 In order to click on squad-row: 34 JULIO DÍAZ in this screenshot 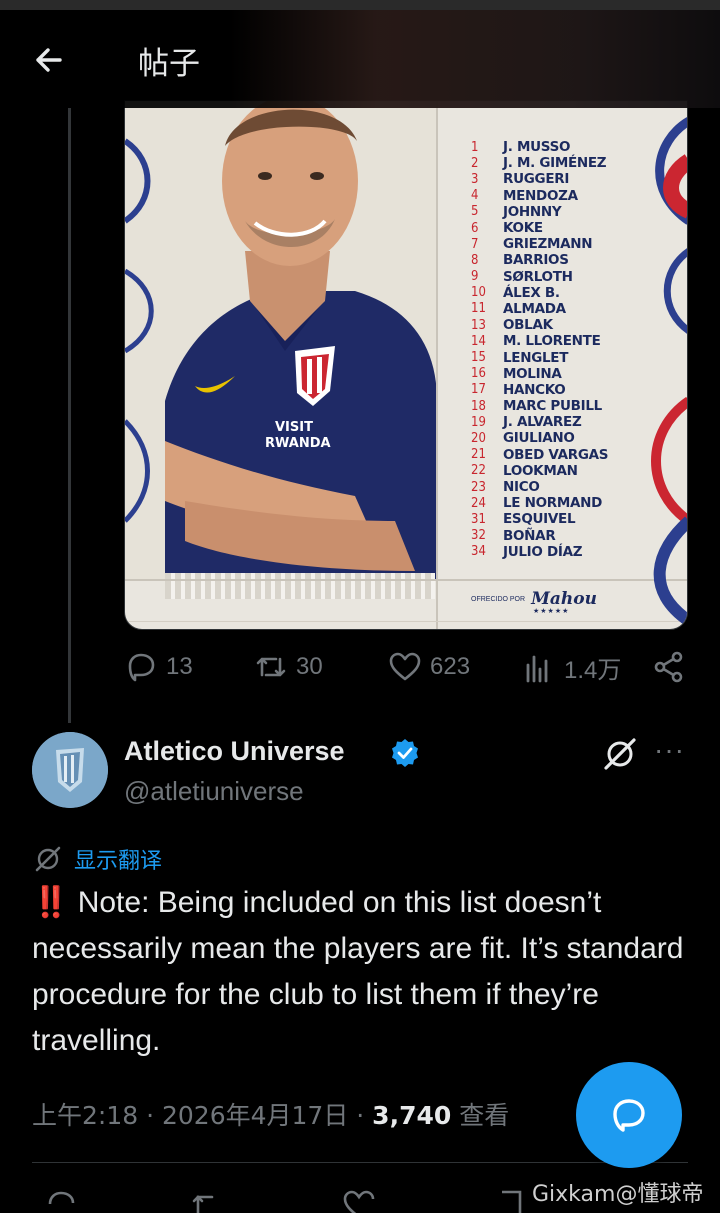, I will do `click(539, 552)`.